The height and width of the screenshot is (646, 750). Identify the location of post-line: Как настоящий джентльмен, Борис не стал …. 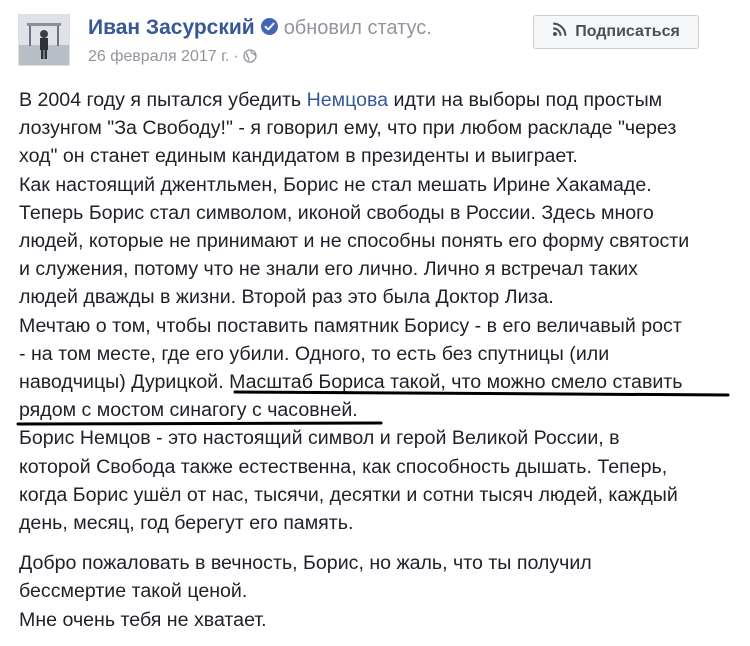
(335, 184).